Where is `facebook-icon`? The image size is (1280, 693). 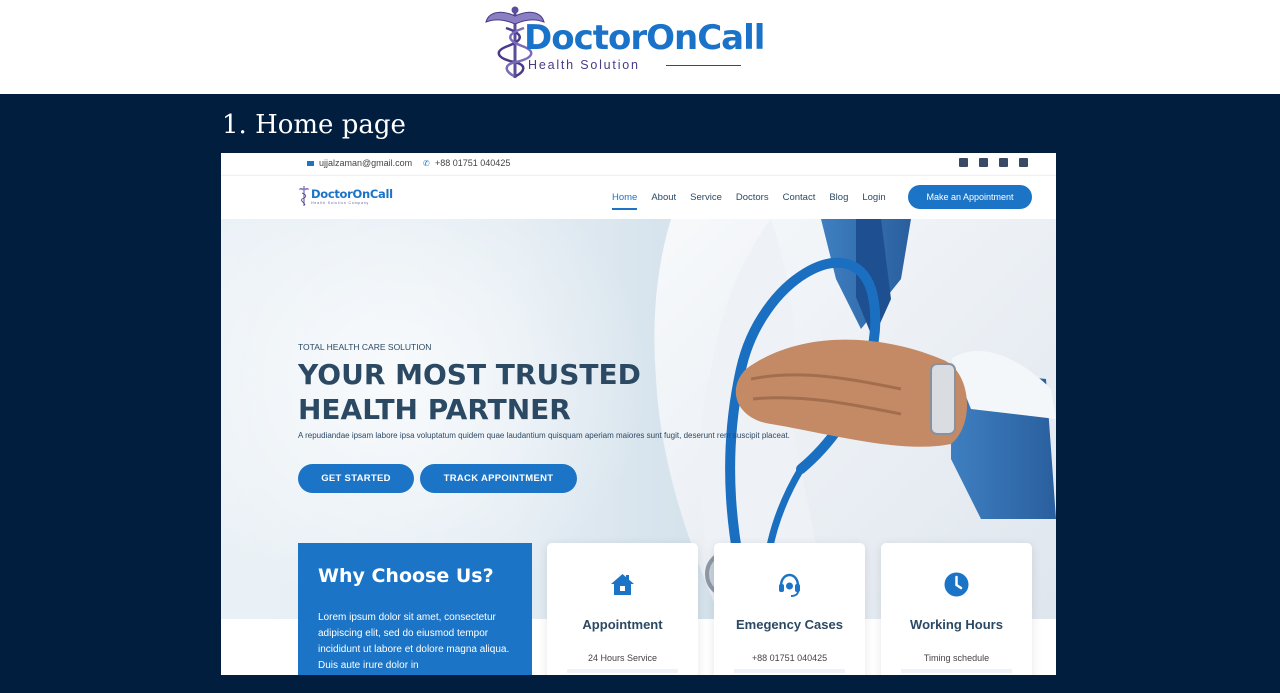 facebook-icon is located at coordinates (983, 162).